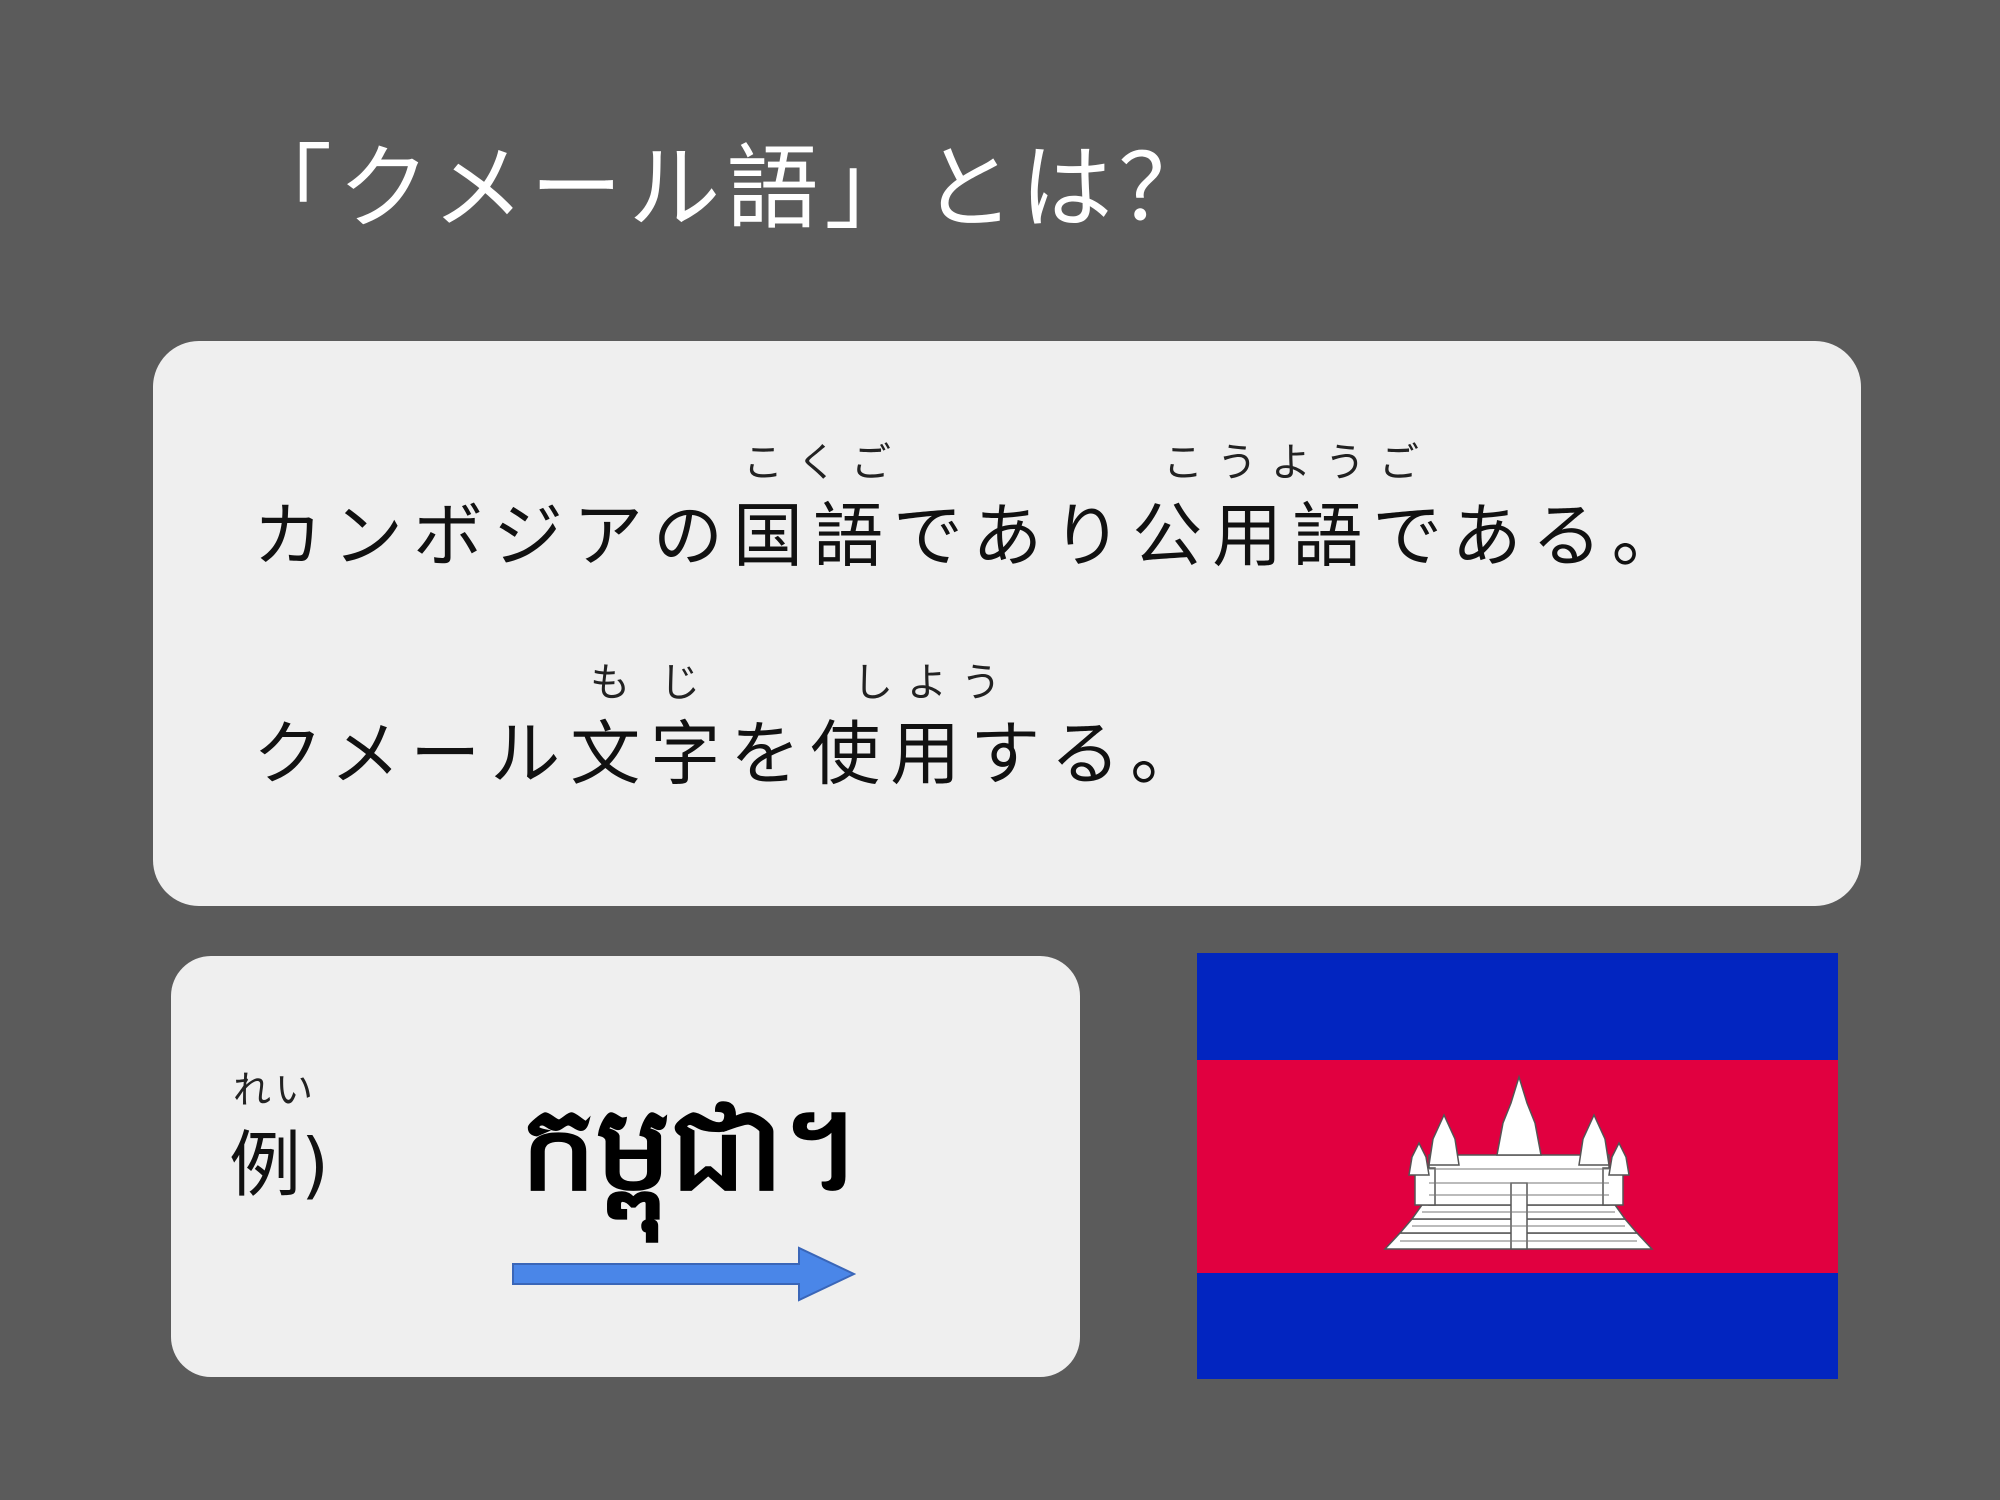 This screenshot has width=2000, height=1500. What do you see at coordinates (691, 1148) in the screenshot?
I see `khmer-example-text: កម្ពុជា។` at bounding box center [691, 1148].